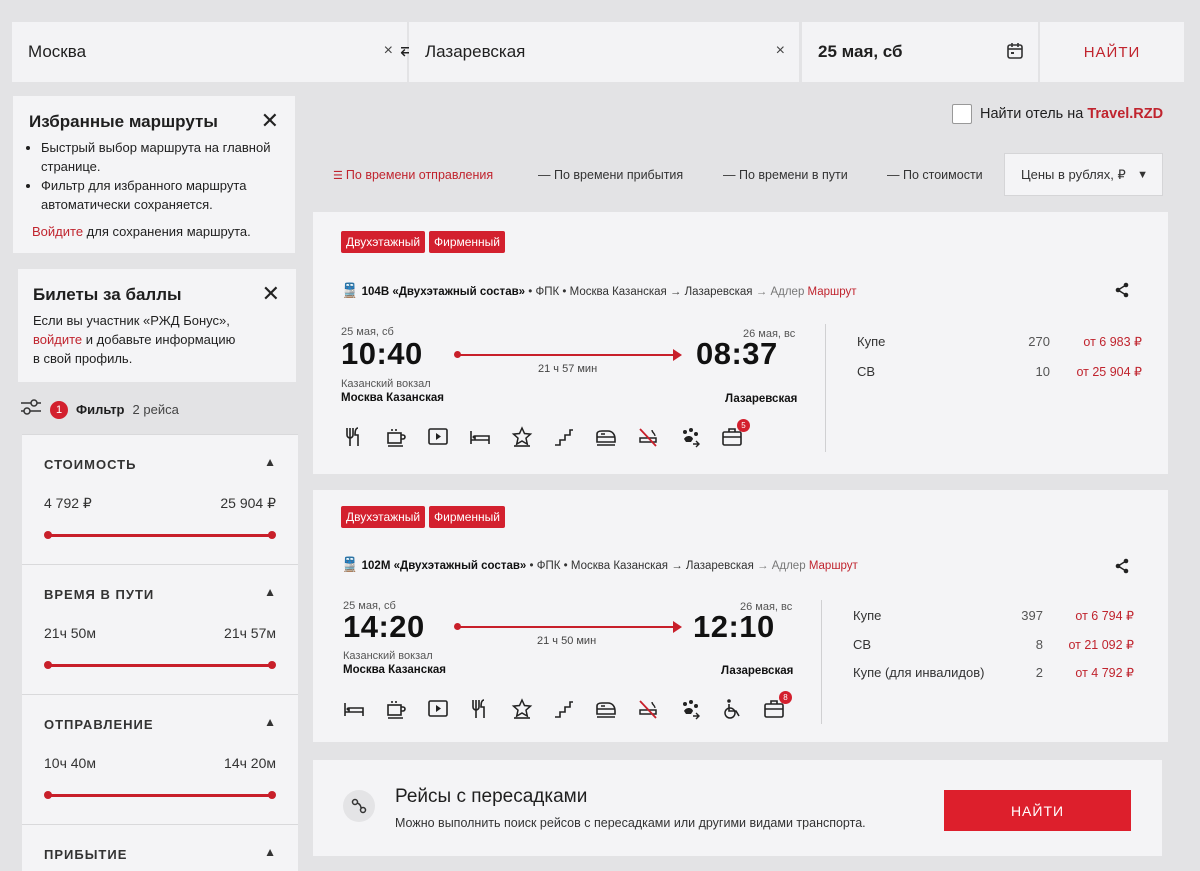 This screenshot has width=1200, height=871. I want to click on filter-section-title: СТОИМОСТЬ, so click(90, 464).